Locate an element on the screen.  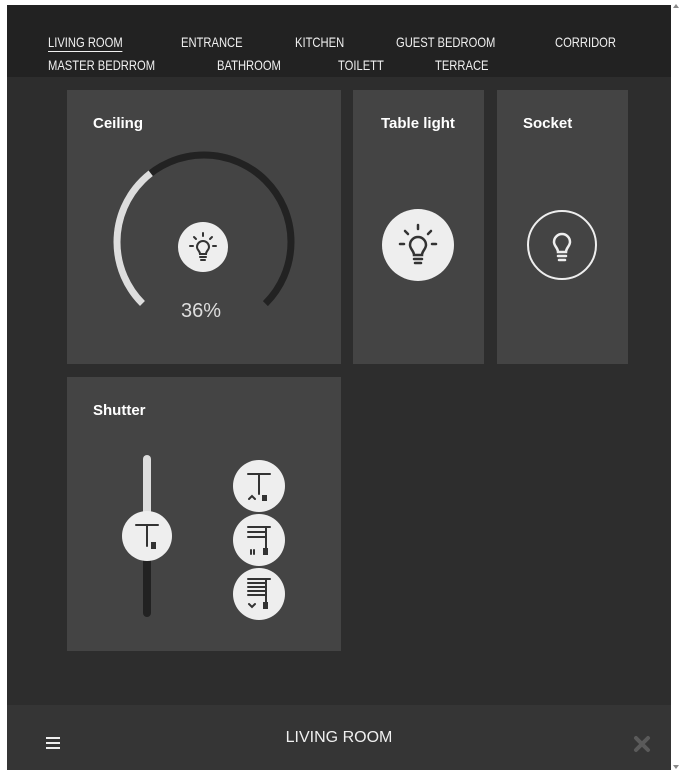
tab-kitchen: KITCHEN is located at coordinates (319, 42).